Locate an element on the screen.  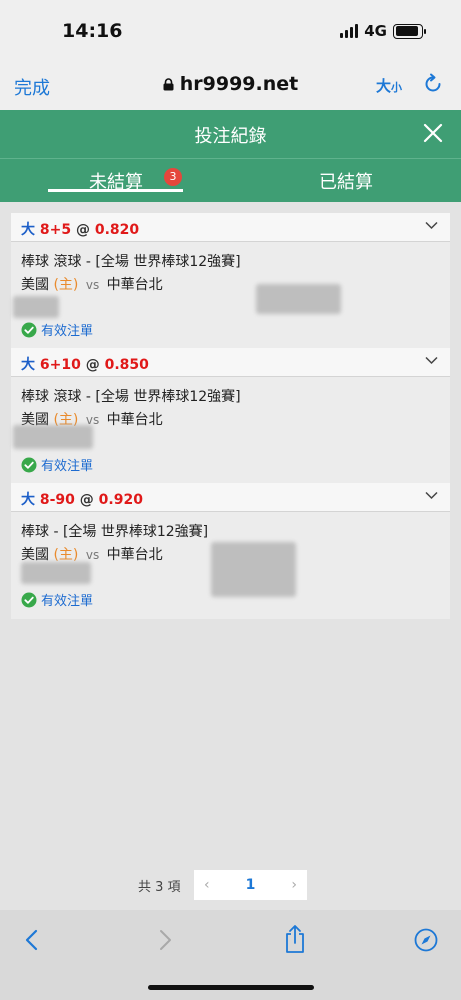
back-icon is located at coordinates (32, 940).